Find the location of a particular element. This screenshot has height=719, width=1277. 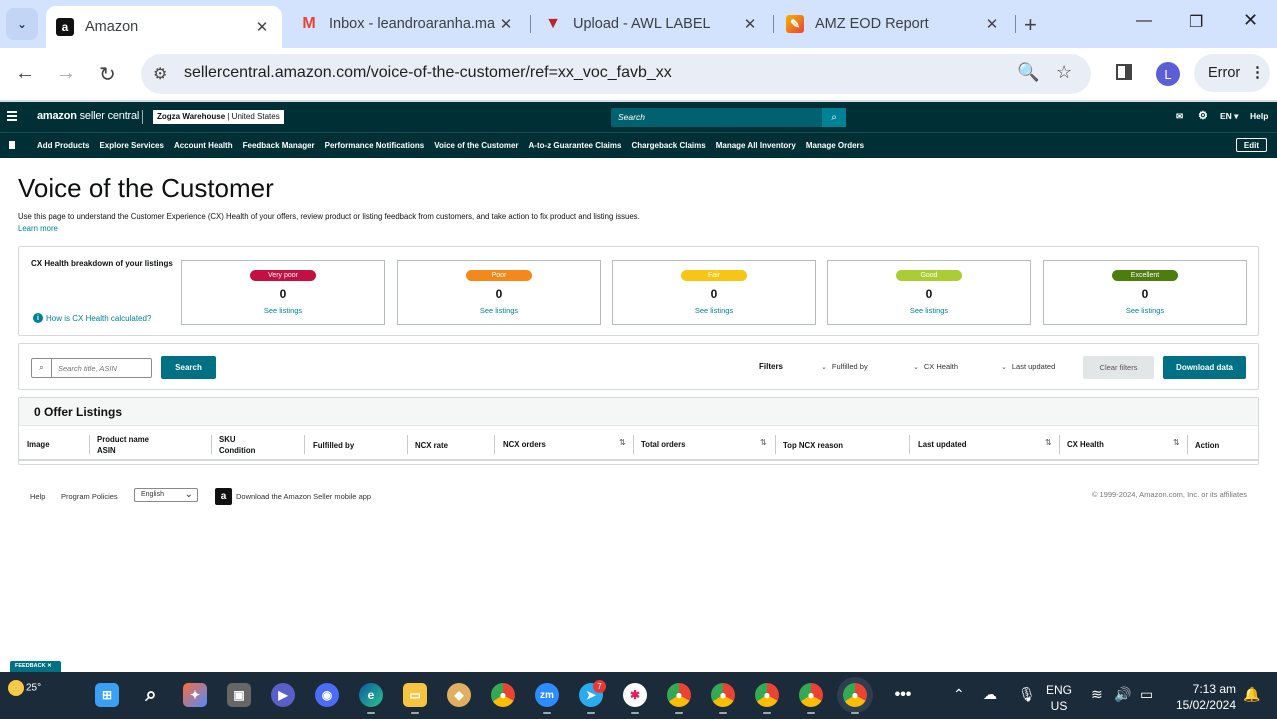

bookmark-star-icon: ☆ is located at coordinates (1064, 72).